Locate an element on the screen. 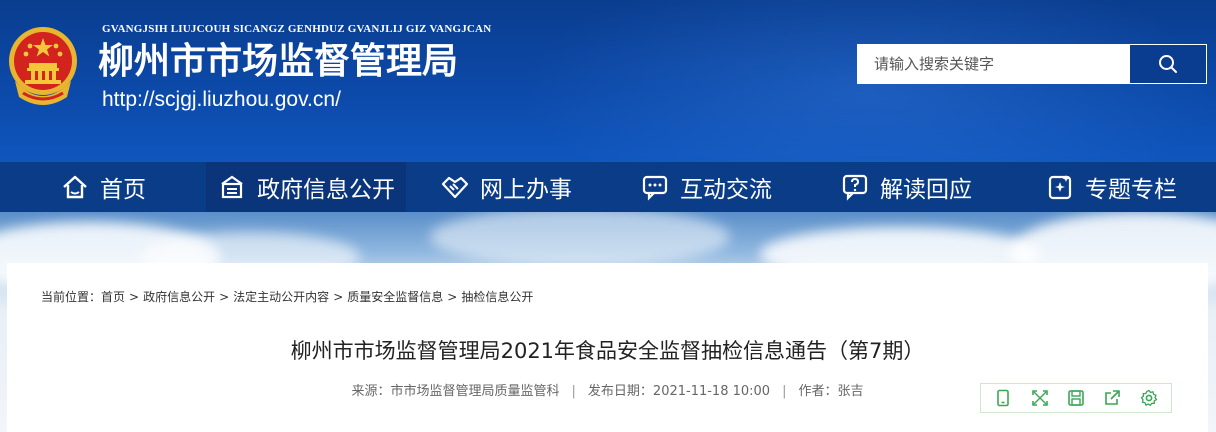 The width and height of the screenshot is (1216, 432). article-toolbar is located at coordinates (1076, 398).